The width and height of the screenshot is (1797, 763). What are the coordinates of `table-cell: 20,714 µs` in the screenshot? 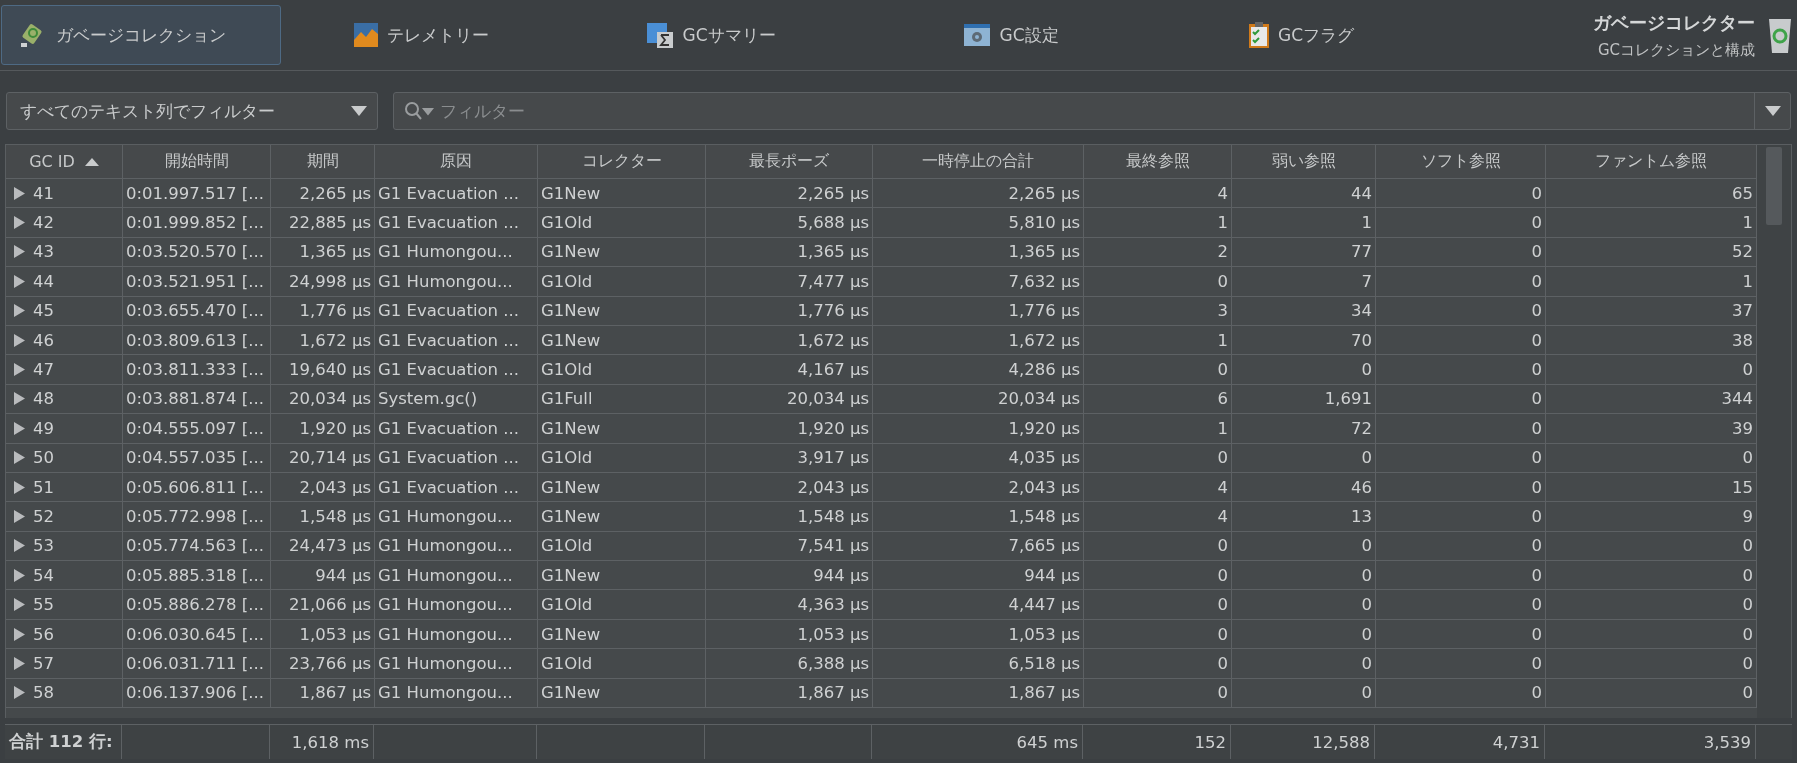 It's located at (323, 458).